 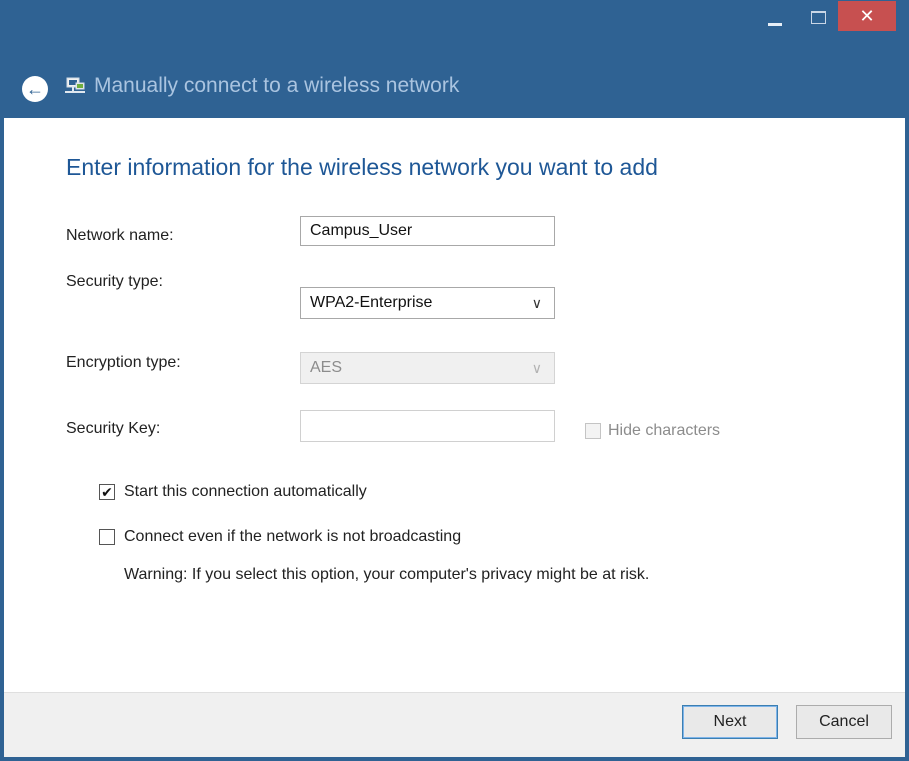 I want to click on hide-characters-label: Hide characters, so click(x=664, y=430).